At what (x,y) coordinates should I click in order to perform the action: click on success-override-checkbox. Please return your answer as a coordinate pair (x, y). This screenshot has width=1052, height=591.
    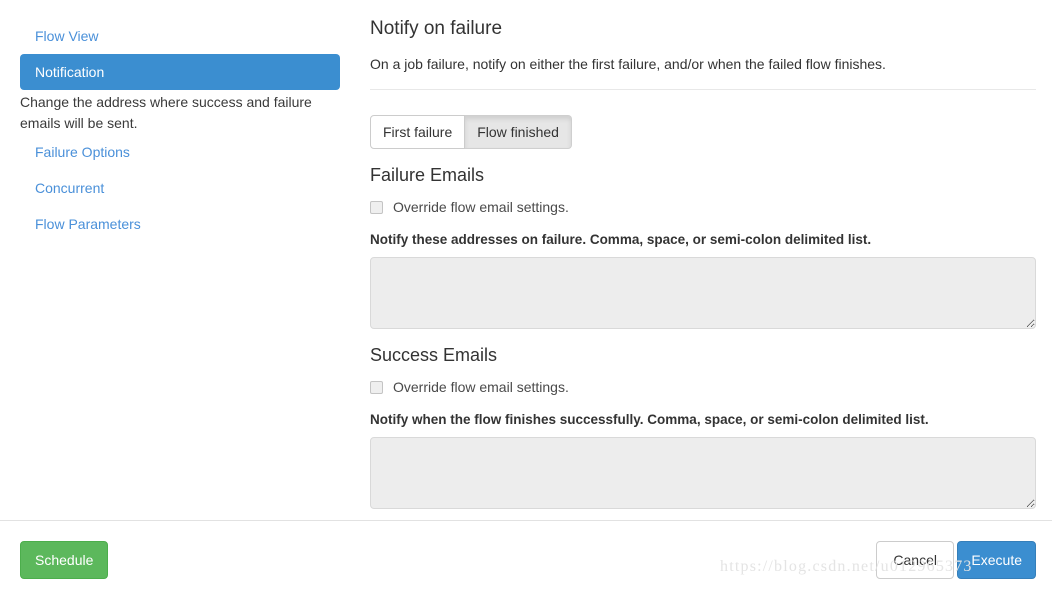
    Looking at the image, I should click on (376, 387).